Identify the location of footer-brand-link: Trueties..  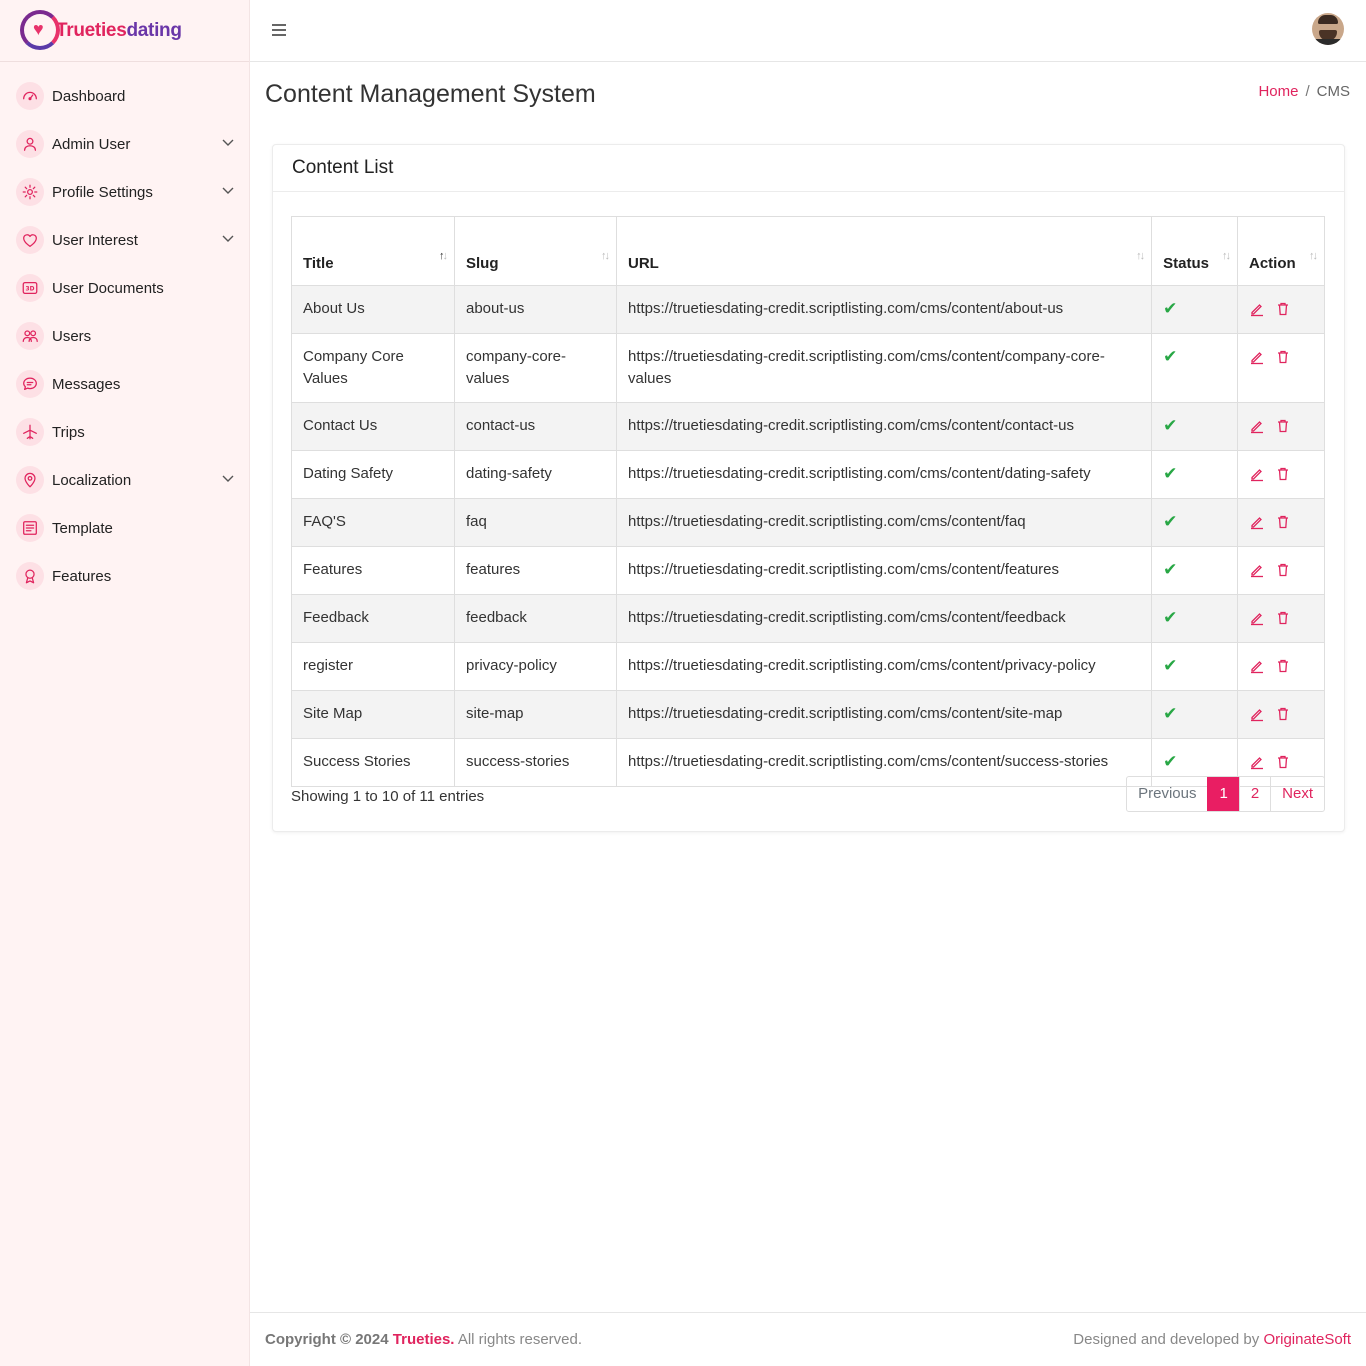
(424, 1339).